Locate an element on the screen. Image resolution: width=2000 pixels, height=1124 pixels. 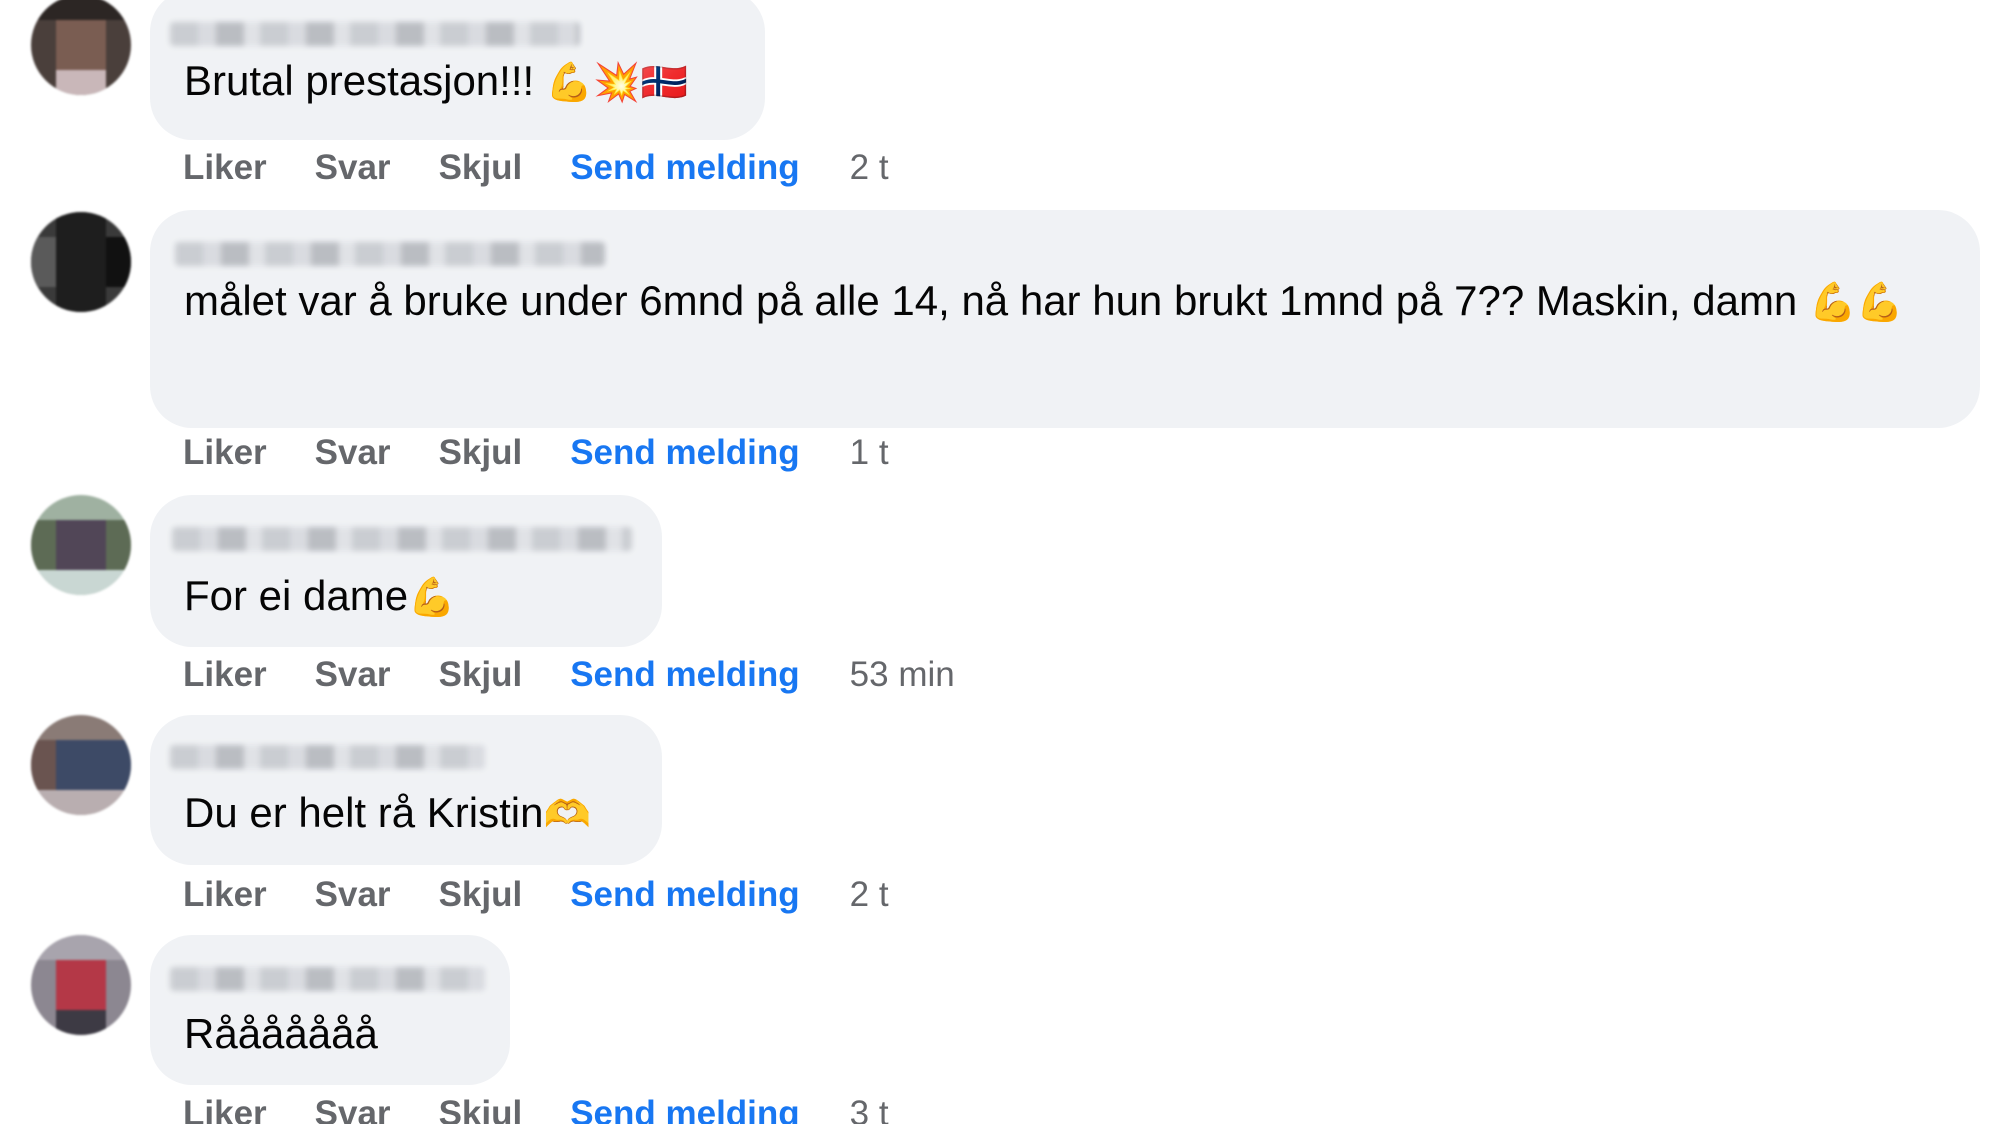
timestamp: 53 min is located at coordinates (902, 675).